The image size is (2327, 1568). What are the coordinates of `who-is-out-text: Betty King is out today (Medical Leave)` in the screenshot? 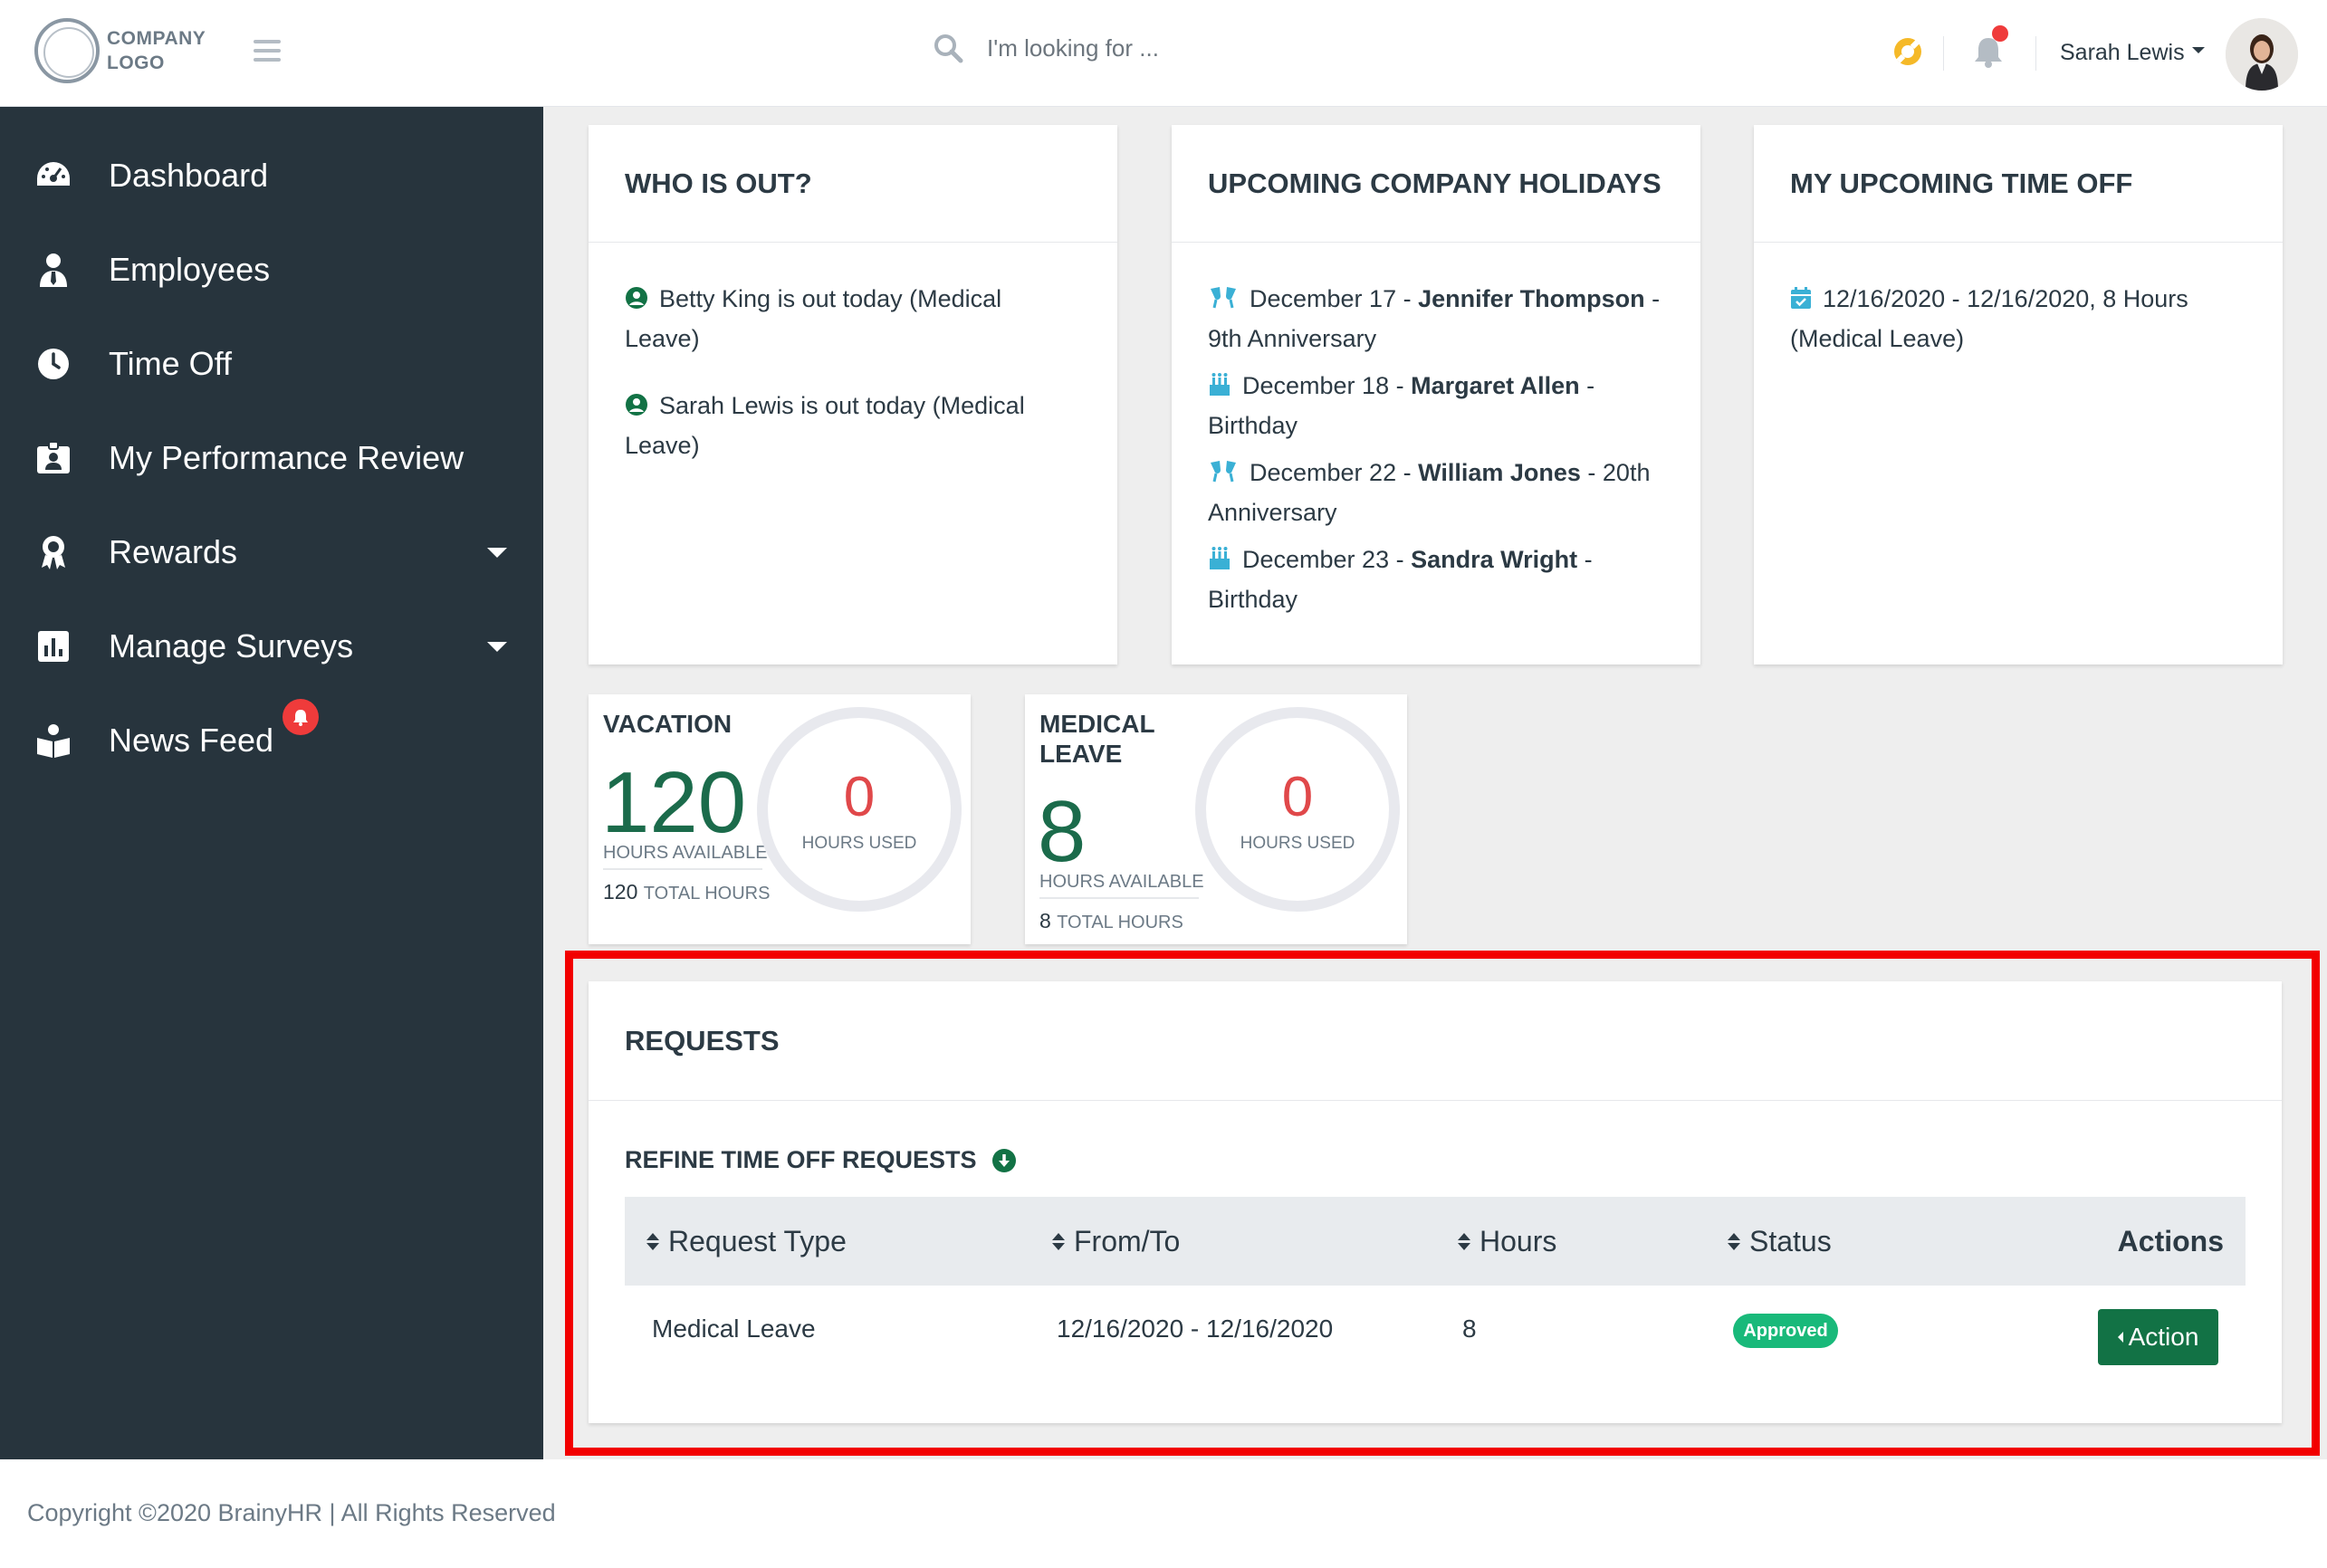 It's located at (813, 318).